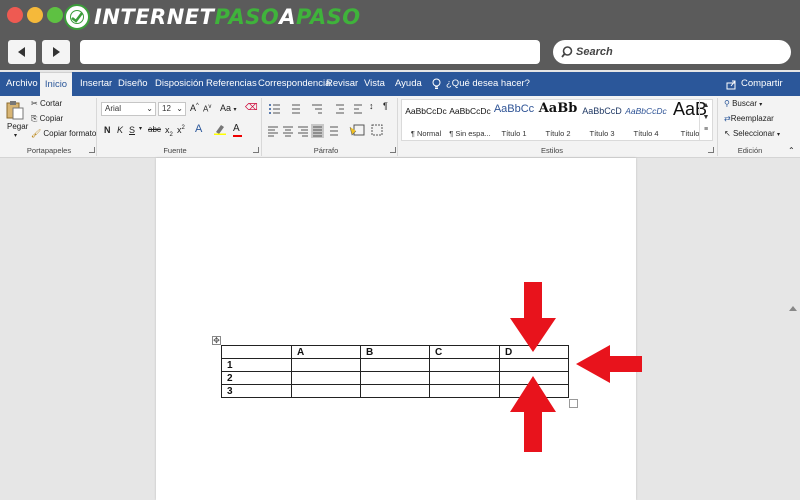  I want to click on table-cell: 1, so click(256, 365).